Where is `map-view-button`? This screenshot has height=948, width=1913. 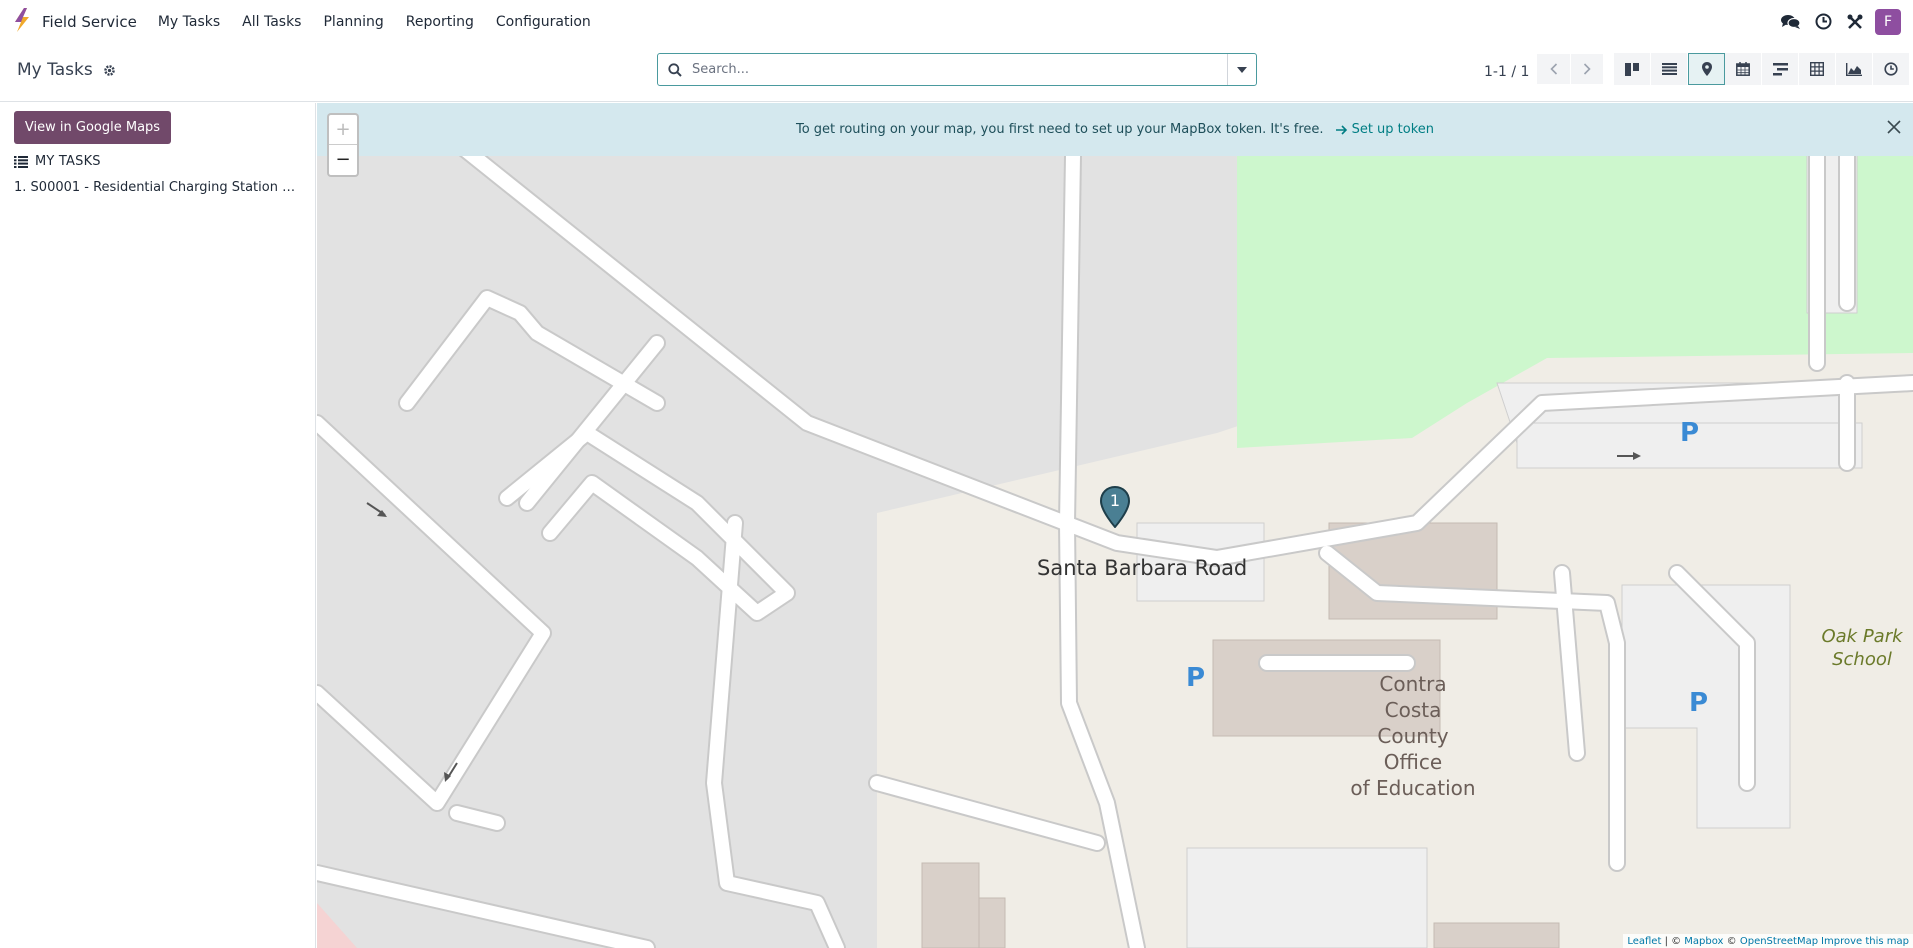 map-view-button is located at coordinates (1706, 69).